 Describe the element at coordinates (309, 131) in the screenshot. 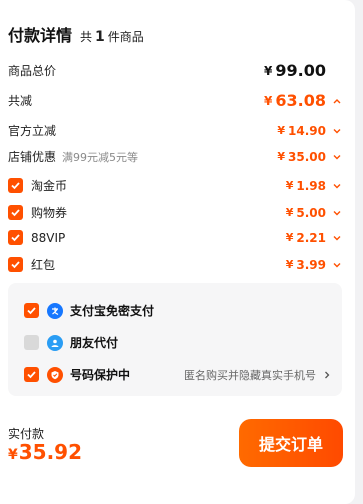

I see `official-discount-value: ¥ 14.90` at that location.